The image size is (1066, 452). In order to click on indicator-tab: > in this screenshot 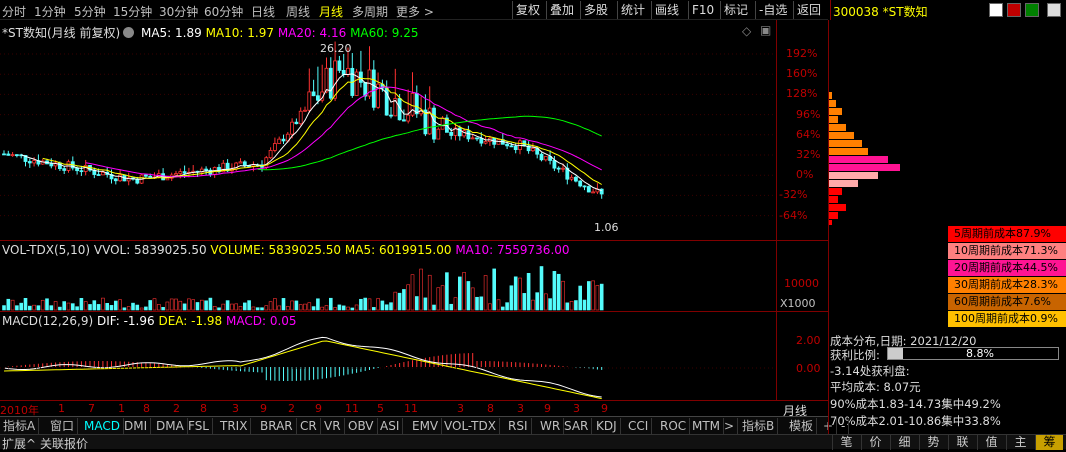, I will do `click(730, 426)`.